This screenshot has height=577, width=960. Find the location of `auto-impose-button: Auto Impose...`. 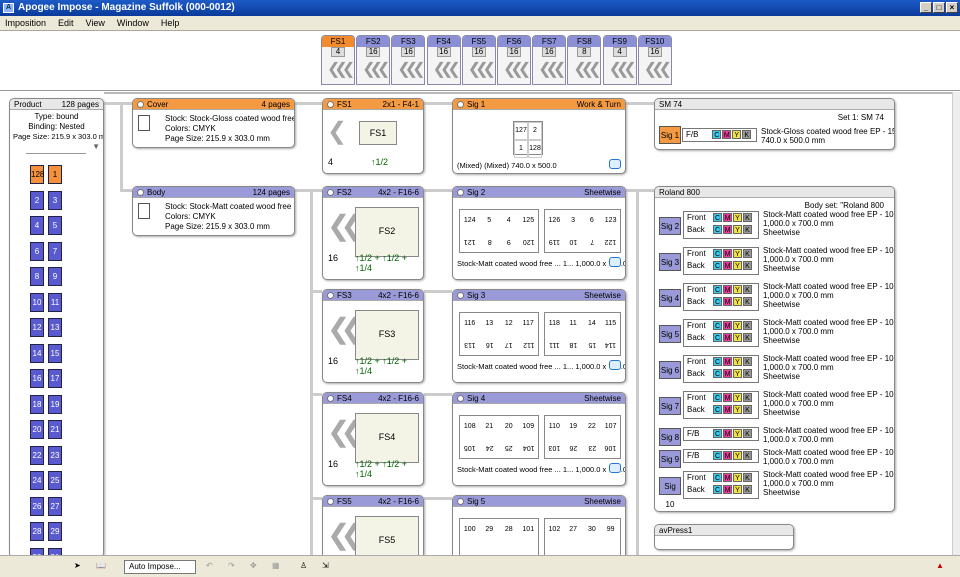

auto-impose-button: Auto Impose... is located at coordinates (160, 567).